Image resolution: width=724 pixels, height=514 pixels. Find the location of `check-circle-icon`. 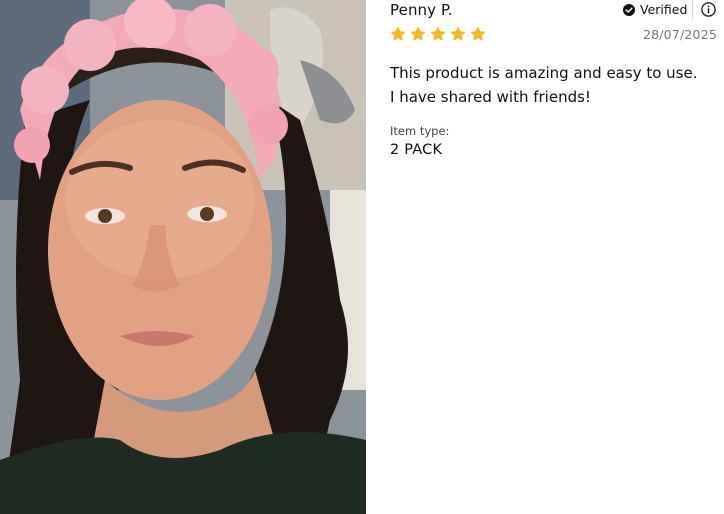

check-circle-icon is located at coordinates (629, 9).